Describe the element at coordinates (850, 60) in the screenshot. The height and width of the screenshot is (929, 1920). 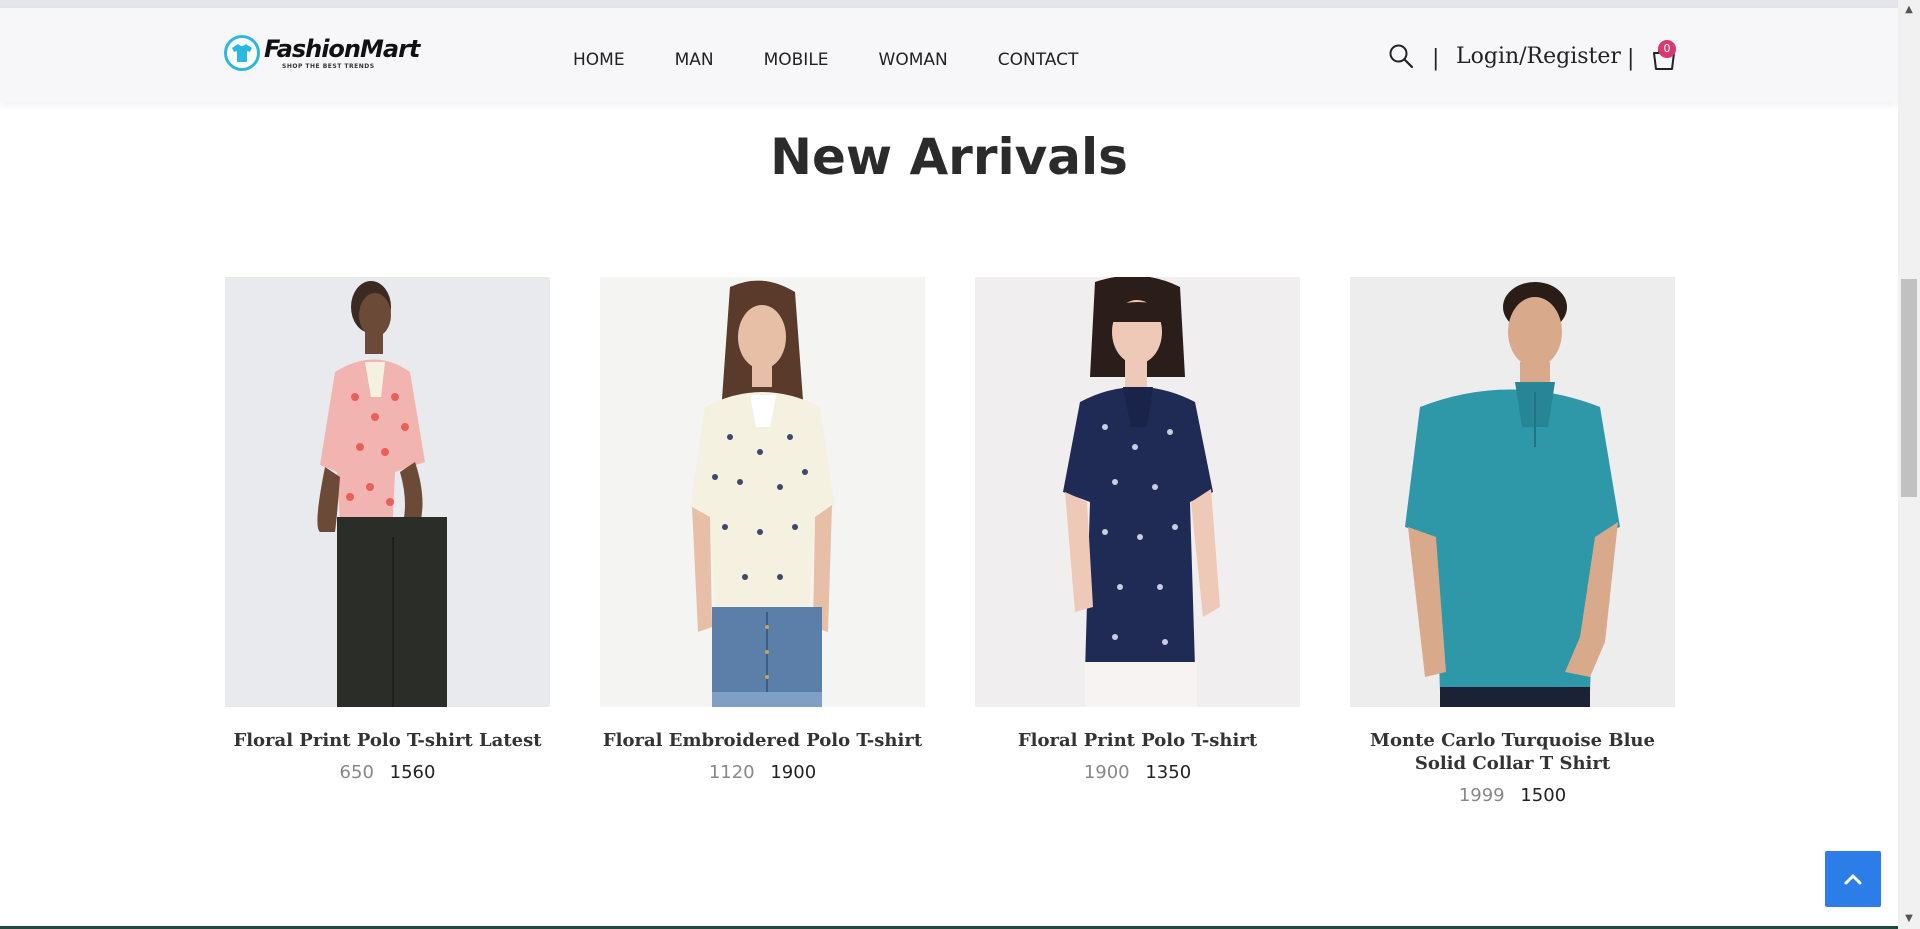
I see `main-nav: HOME MAN MOBILE WOMAN CONTACT` at that location.